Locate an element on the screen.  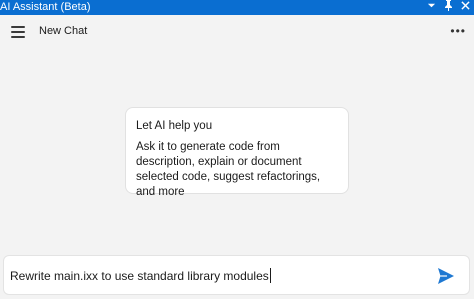
intro-card-heading: Let AI help you is located at coordinates (174, 126).